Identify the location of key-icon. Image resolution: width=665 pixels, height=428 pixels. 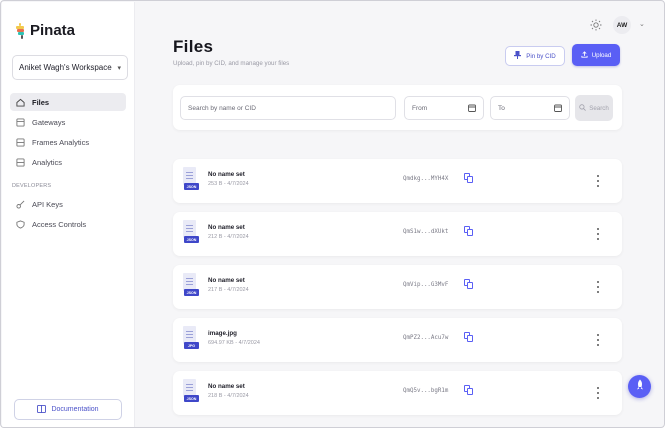
(20, 204).